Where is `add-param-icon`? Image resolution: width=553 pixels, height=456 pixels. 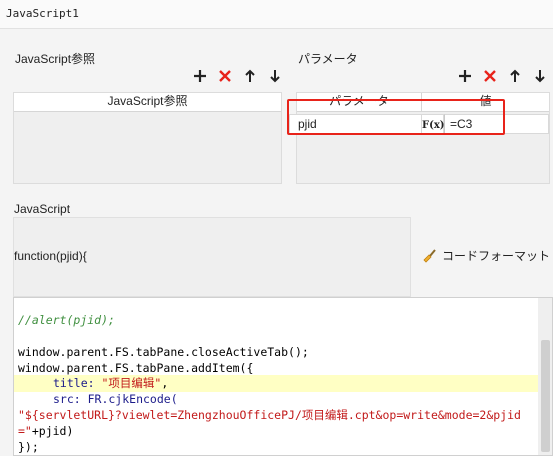
add-param-icon is located at coordinates (465, 76).